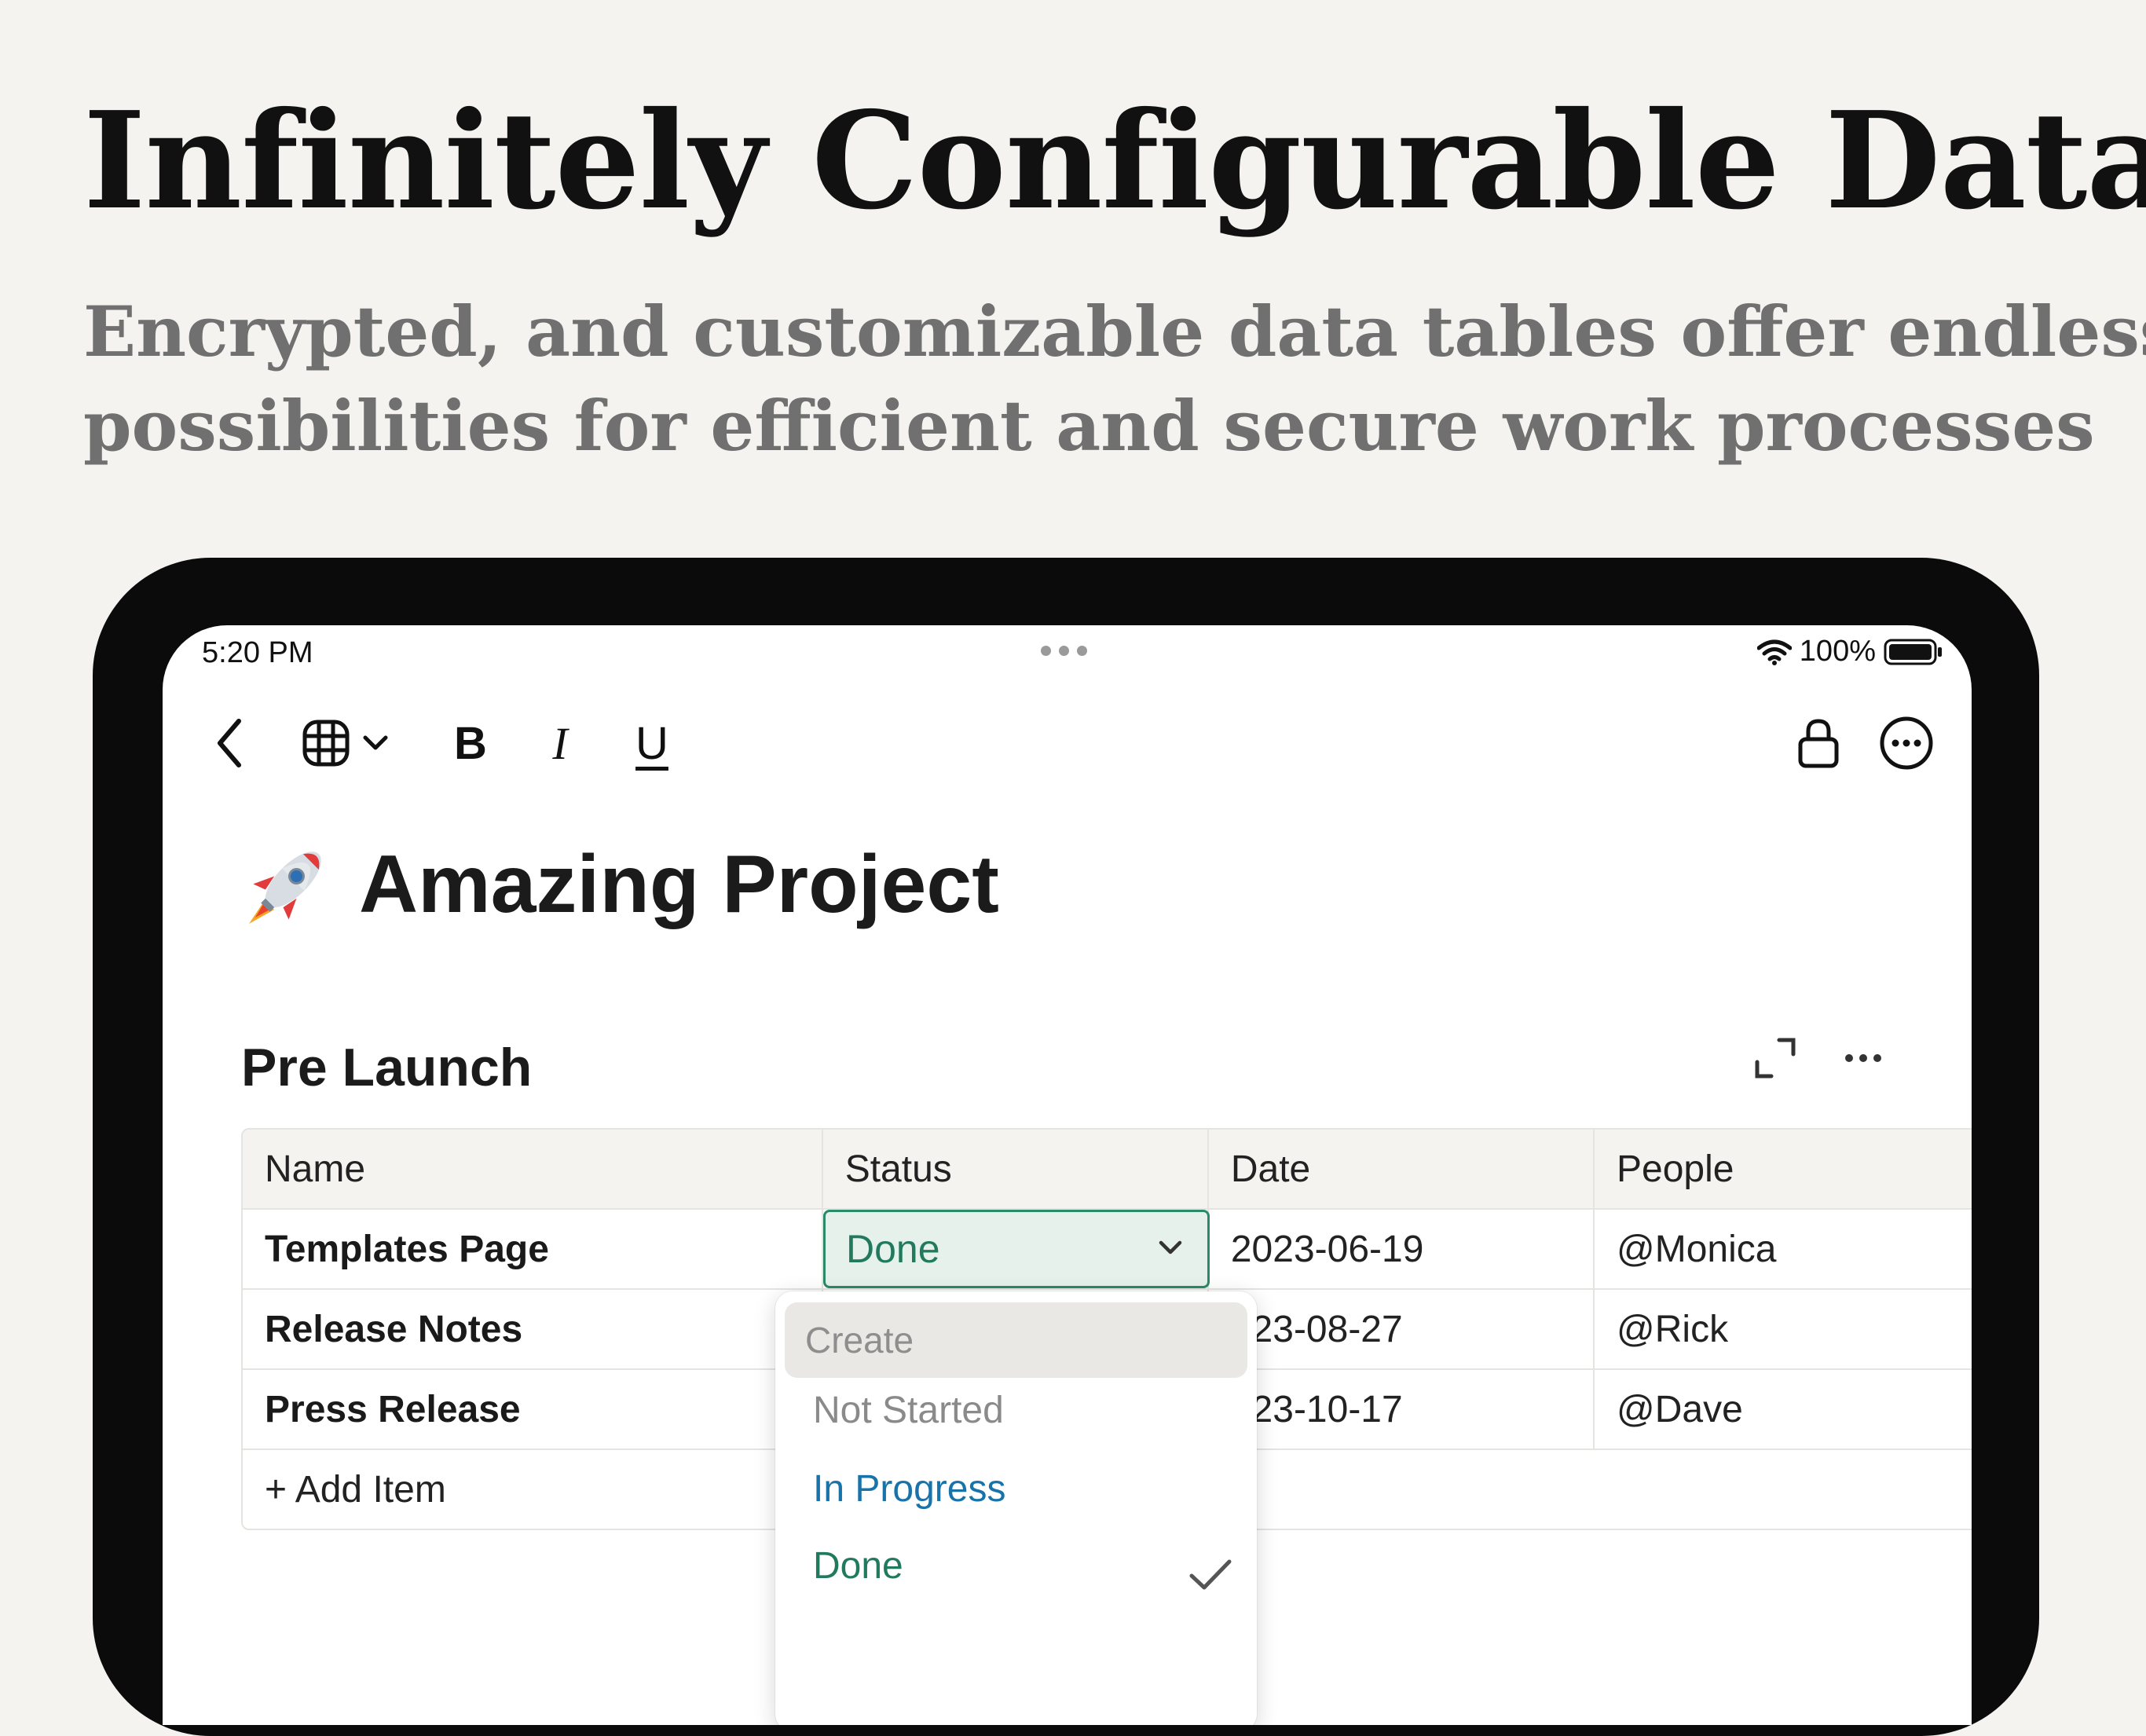 The height and width of the screenshot is (1736, 2146). I want to click on status-select: Done, so click(1016, 1249).